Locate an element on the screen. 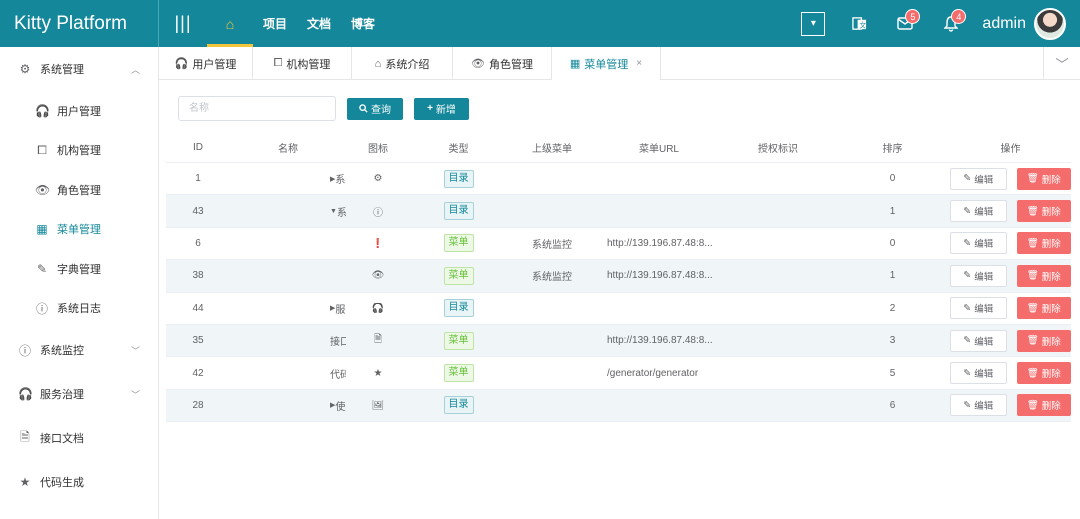 The width and height of the screenshot is (1080, 519). sidebar-item-3: 👁 角色管理 is located at coordinates (79, 190).